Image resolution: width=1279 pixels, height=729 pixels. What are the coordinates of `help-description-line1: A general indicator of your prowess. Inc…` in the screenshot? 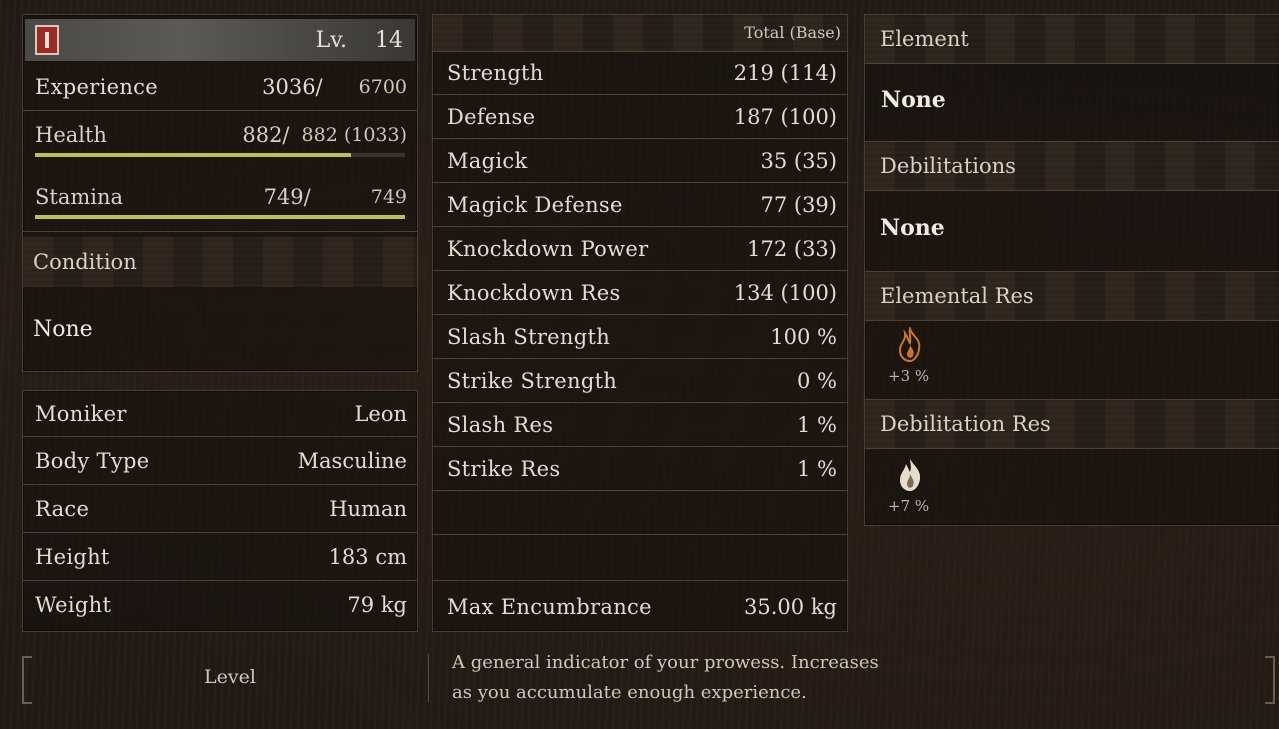 It's located at (665, 662).